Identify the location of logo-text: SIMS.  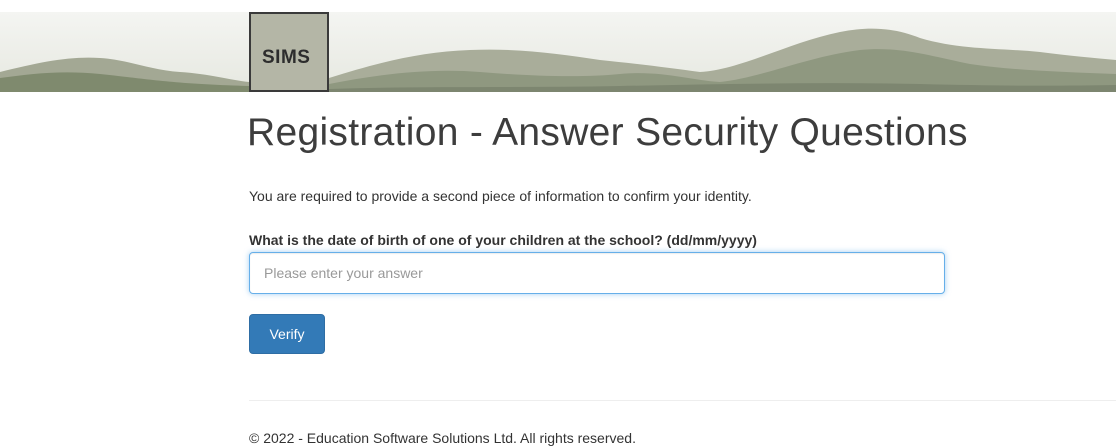
(286, 57).